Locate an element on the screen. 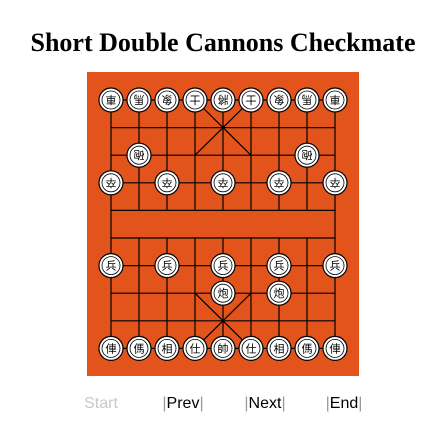  end-button-label: End is located at coordinates (344, 403).